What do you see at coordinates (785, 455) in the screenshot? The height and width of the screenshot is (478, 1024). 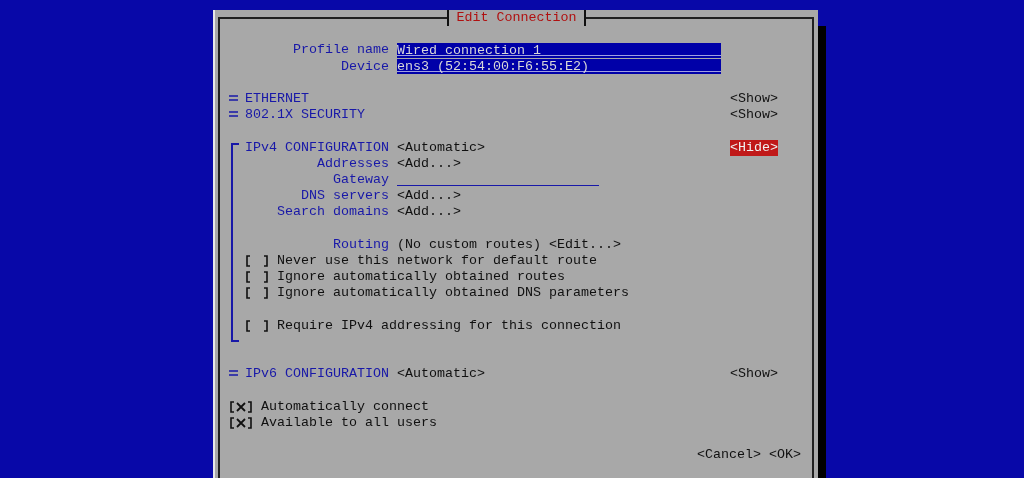 I see `dialog-button: <OK>` at bounding box center [785, 455].